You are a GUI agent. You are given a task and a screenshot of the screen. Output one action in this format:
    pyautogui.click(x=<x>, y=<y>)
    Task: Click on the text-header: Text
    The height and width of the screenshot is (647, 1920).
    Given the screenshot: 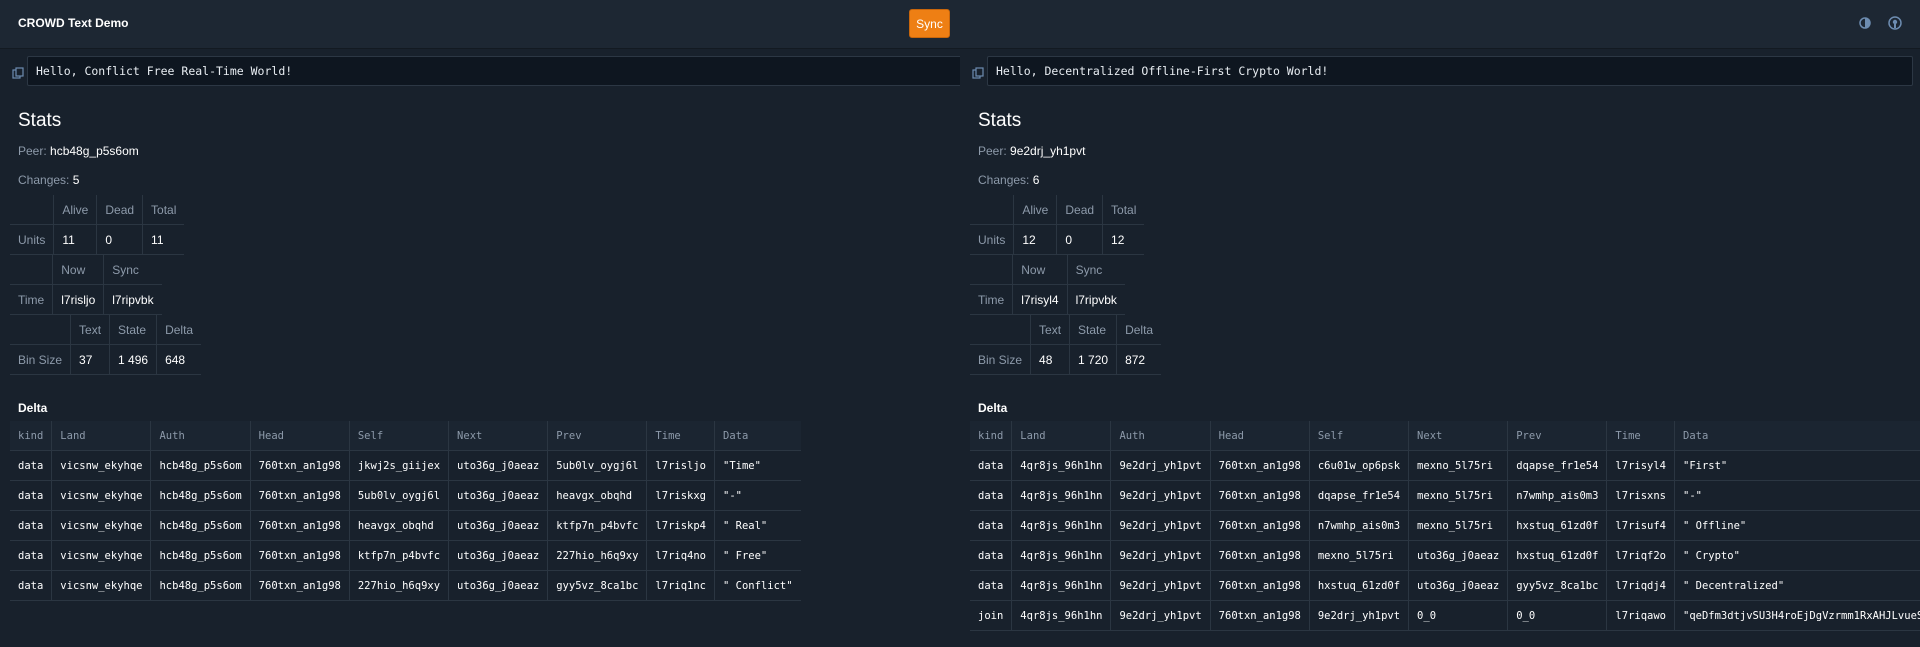 What is the action you would take?
    pyautogui.click(x=90, y=330)
    